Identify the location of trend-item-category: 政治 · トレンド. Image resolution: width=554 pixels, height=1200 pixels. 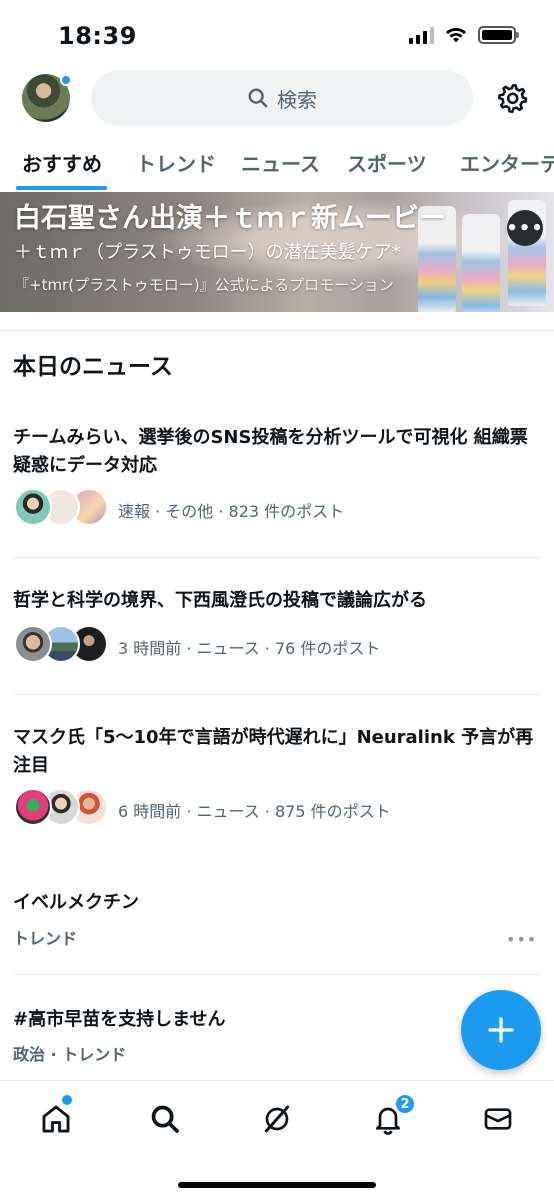
(70, 1054).